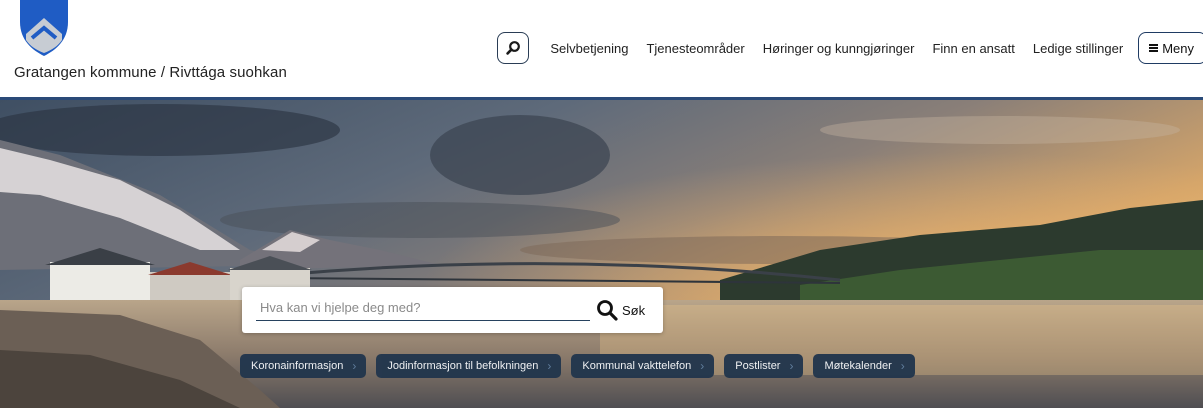 This screenshot has width=1203, height=408. What do you see at coordinates (297, 366) in the screenshot?
I see `quick-link-label: Koronainformasjon` at bounding box center [297, 366].